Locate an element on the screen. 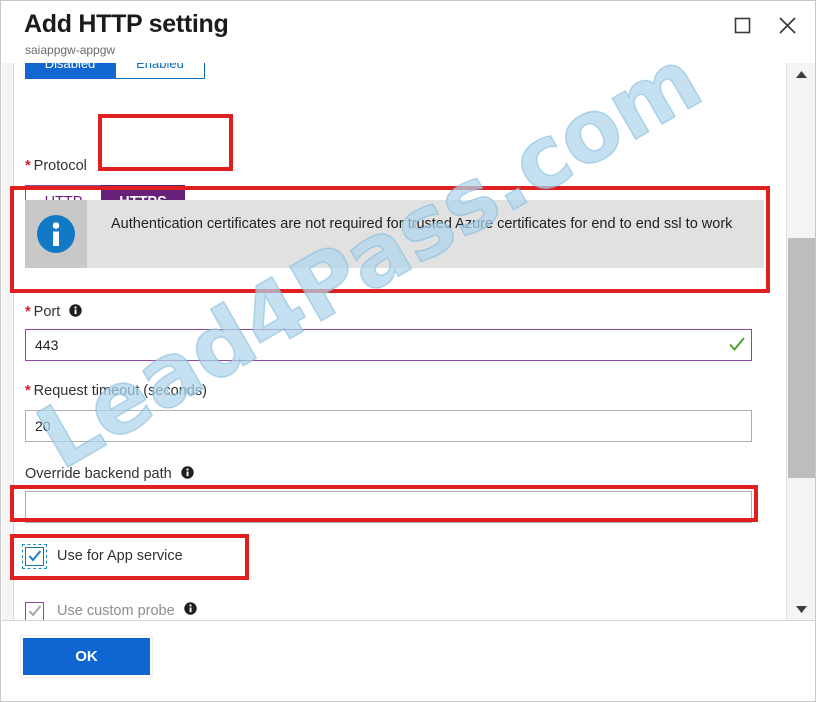 This screenshot has width=816, height=702. use-custom-probe-checkbox is located at coordinates (34, 610).